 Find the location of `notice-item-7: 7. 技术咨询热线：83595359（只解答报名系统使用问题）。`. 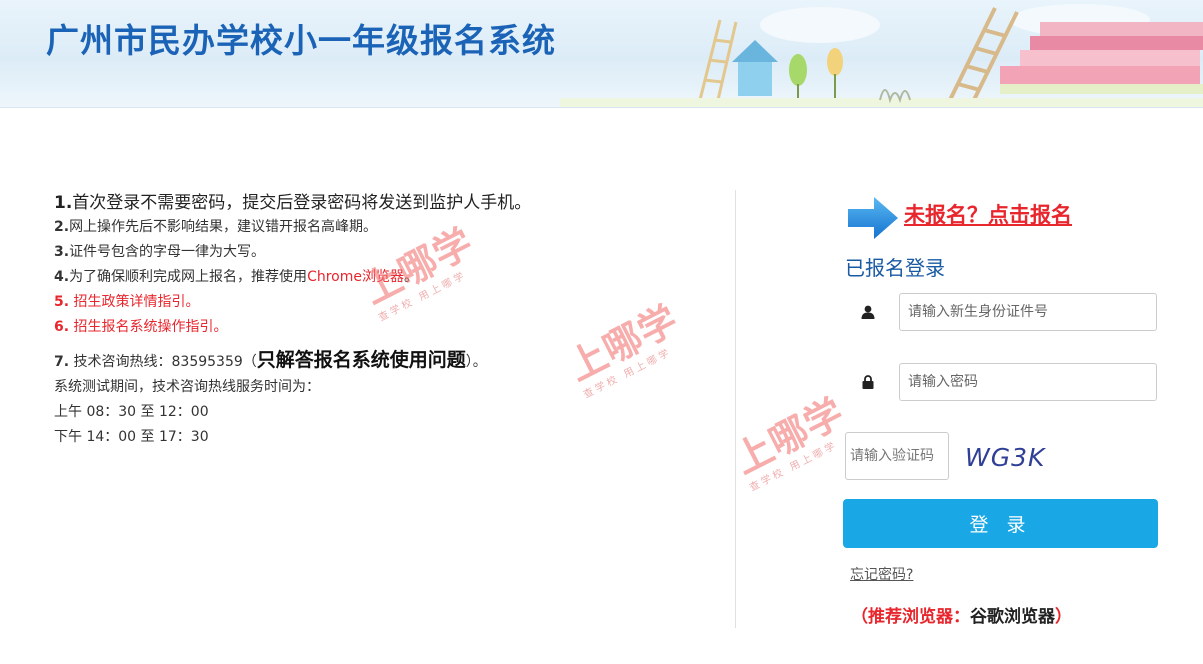

notice-item-7: 7. 技术咨询热线：83595359（只解答报名系统使用问题）。 is located at coordinates (270, 360).